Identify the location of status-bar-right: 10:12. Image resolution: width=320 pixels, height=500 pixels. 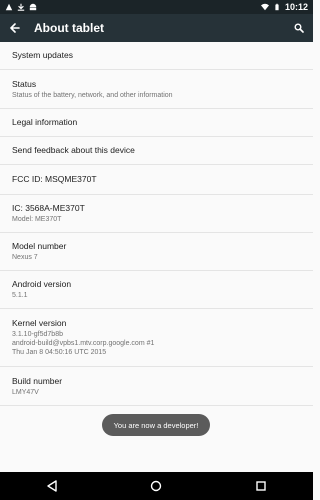
(284, 7).